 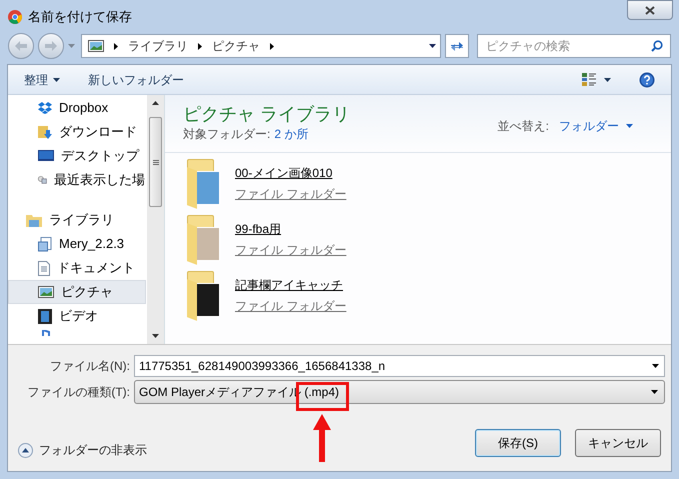 What do you see at coordinates (226, 134) in the screenshot?
I see `includes-label: 対象フォルダー:` at bounding box center [226, 134].